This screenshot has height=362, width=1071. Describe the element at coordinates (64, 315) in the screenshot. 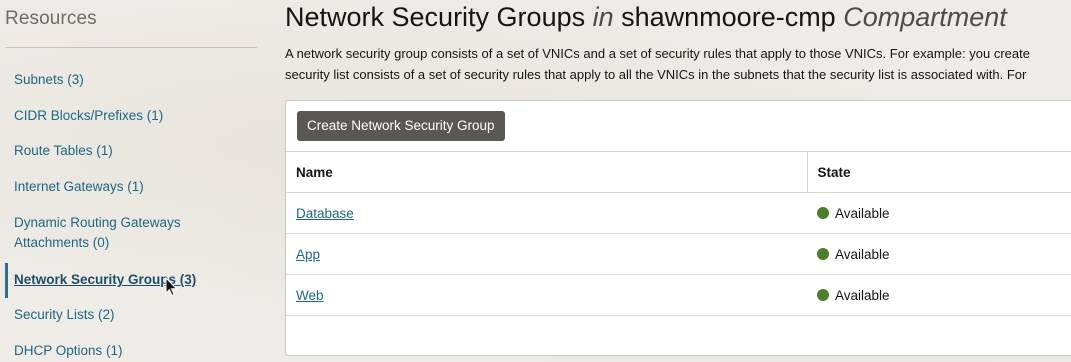

I see `sidebar-item-security-lists: Security Lists (2)` at that location.